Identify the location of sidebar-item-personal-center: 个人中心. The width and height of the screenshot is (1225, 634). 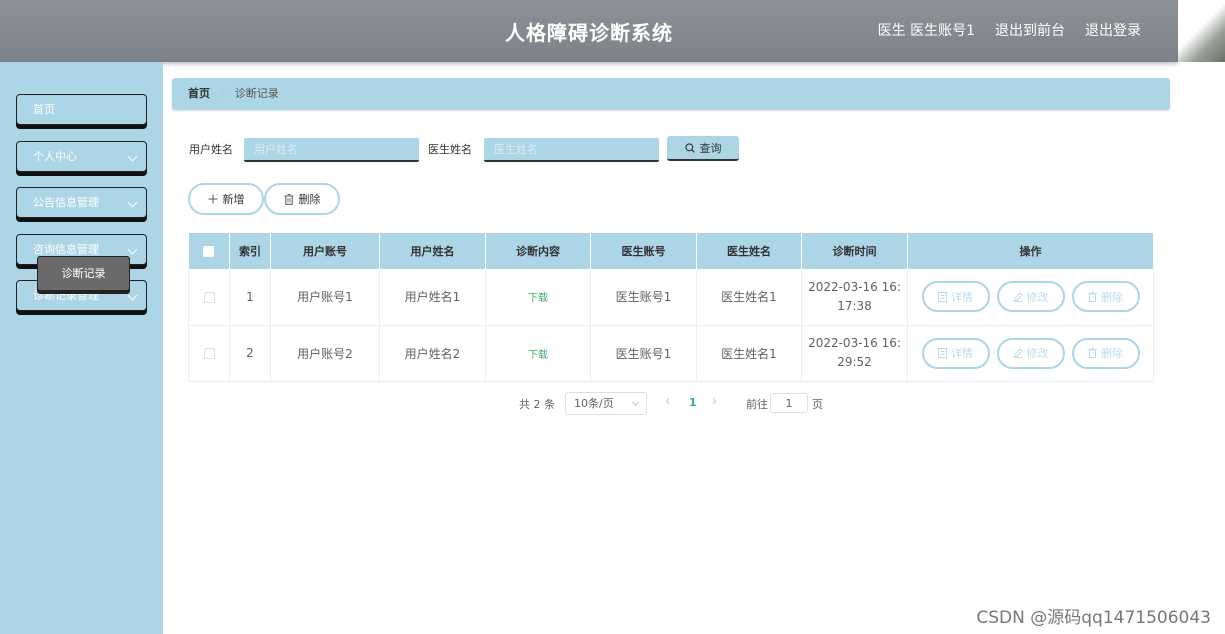
(81, 156).